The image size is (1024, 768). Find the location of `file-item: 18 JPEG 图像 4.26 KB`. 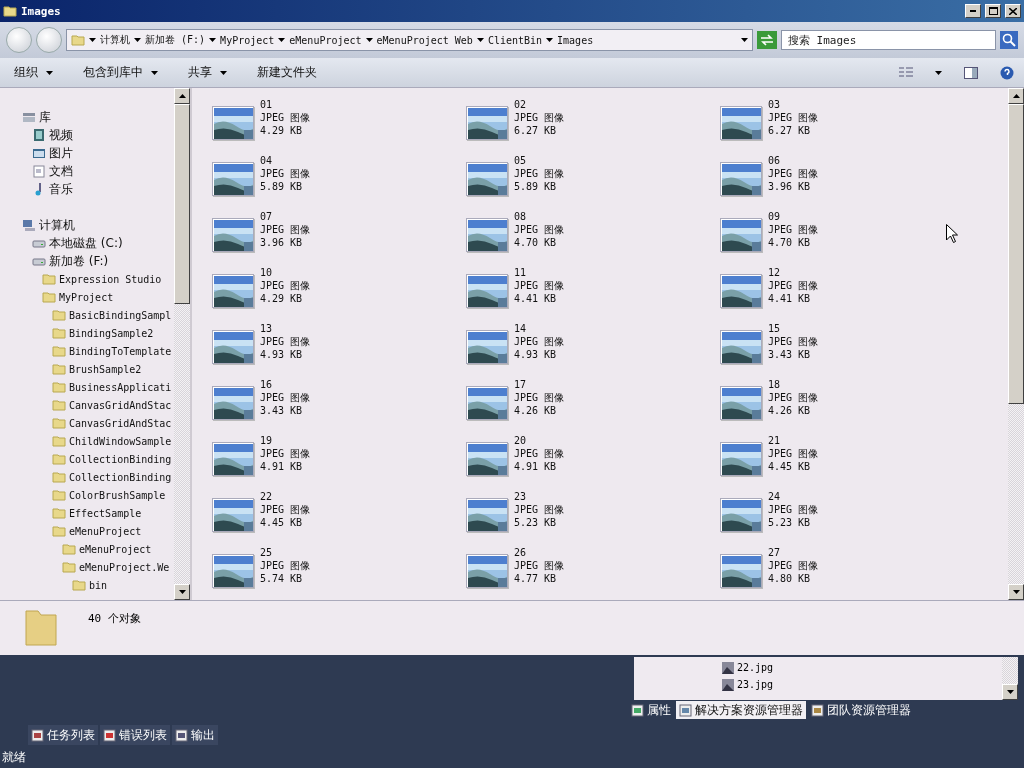

file-item: 18 JPEG 图像 4.26 KB is located at coordinates (847, 406).